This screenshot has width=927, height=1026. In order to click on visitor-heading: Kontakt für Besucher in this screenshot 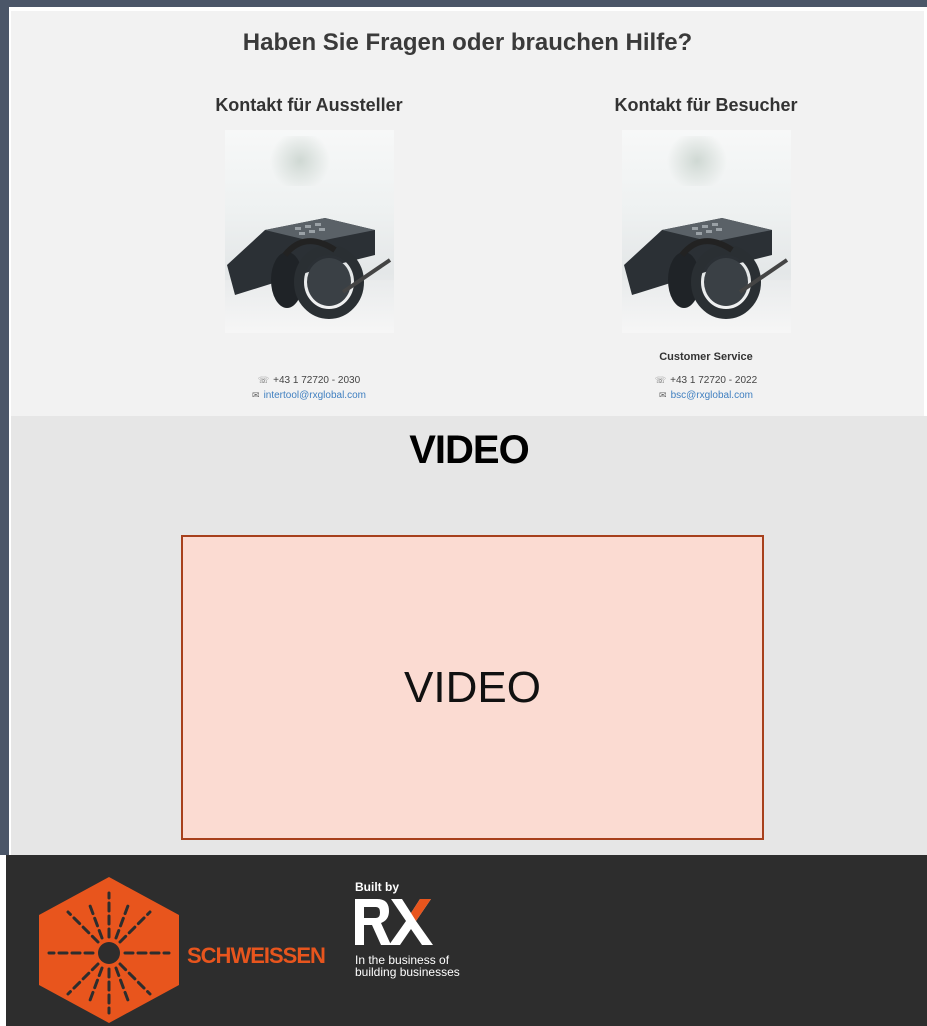, I will do `click(706, 105)`.